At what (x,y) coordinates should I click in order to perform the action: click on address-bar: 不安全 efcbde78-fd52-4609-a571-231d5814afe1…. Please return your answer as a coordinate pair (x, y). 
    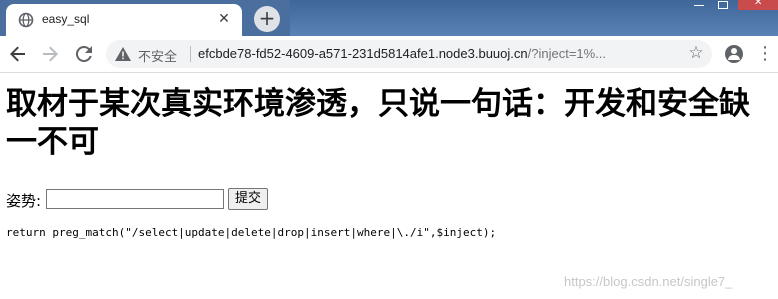
    Looking at the image, I should click on (409, 54).